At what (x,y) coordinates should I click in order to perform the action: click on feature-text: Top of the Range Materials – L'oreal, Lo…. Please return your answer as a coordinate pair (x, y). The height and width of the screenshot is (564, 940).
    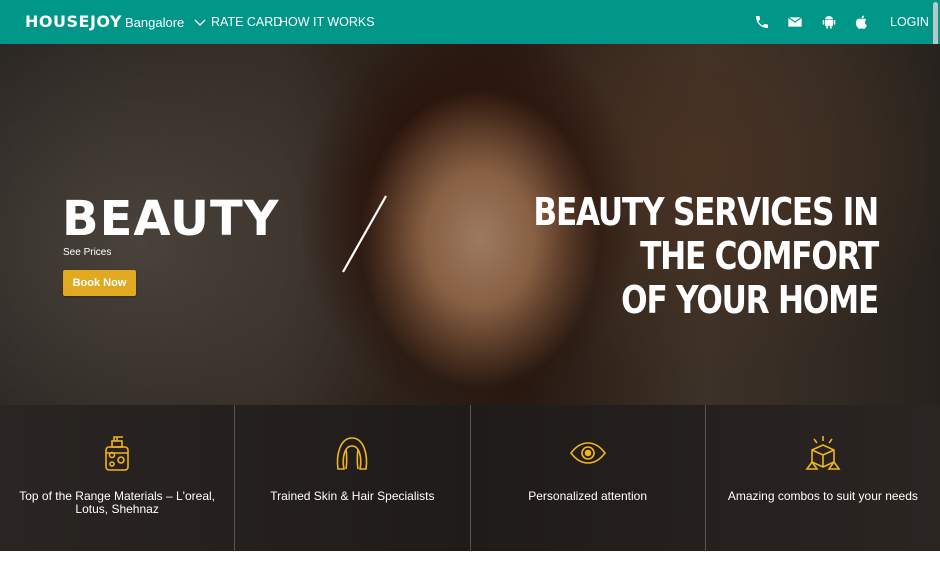
    Looking at the image, I should click on (117, 502).